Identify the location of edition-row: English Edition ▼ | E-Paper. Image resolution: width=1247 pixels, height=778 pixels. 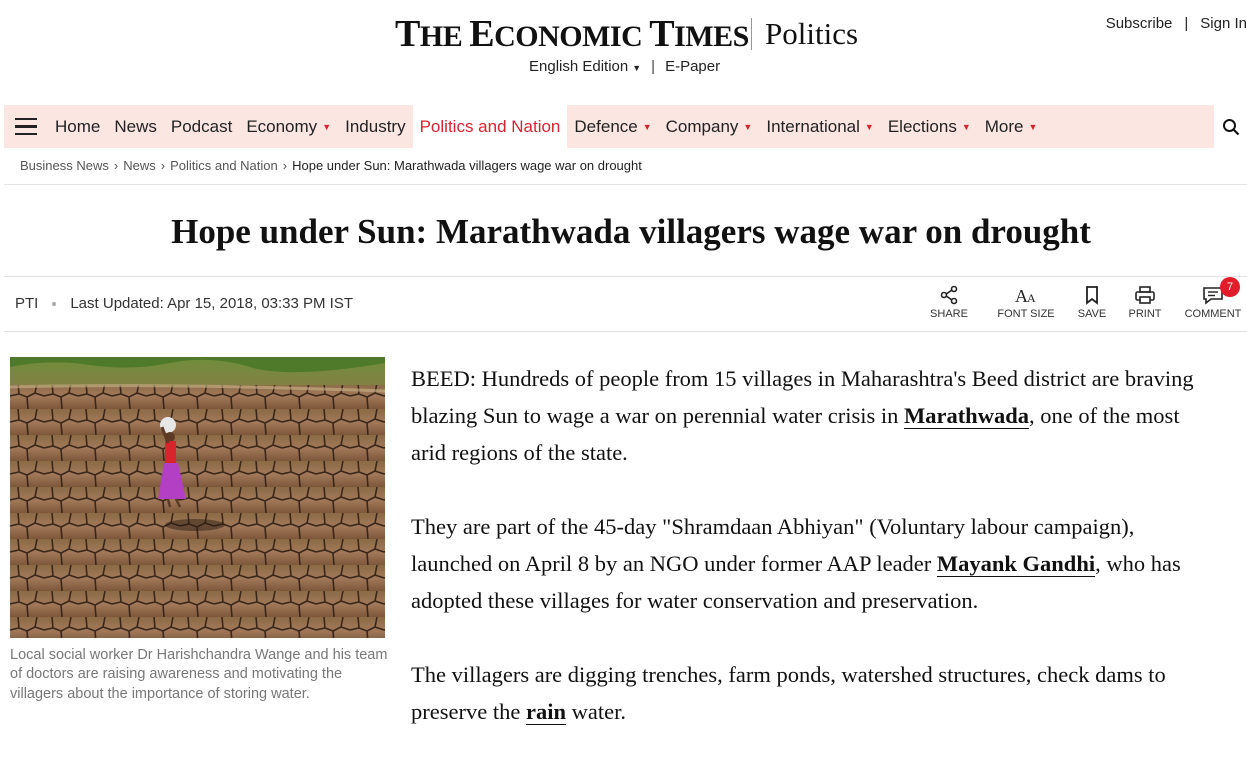
(625, 66).